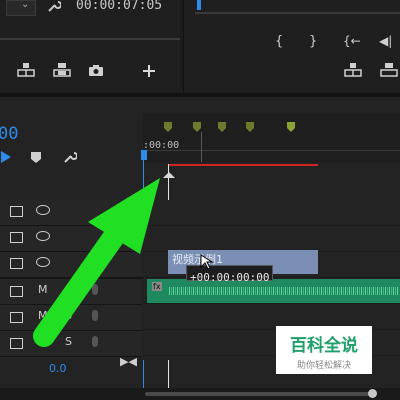 The height and width of the screenshot is (400, 400). Describe the element at coordinates (323, 366) in the screenshot. I see `watermark-subtitle: 助你轻松解决` at that location.